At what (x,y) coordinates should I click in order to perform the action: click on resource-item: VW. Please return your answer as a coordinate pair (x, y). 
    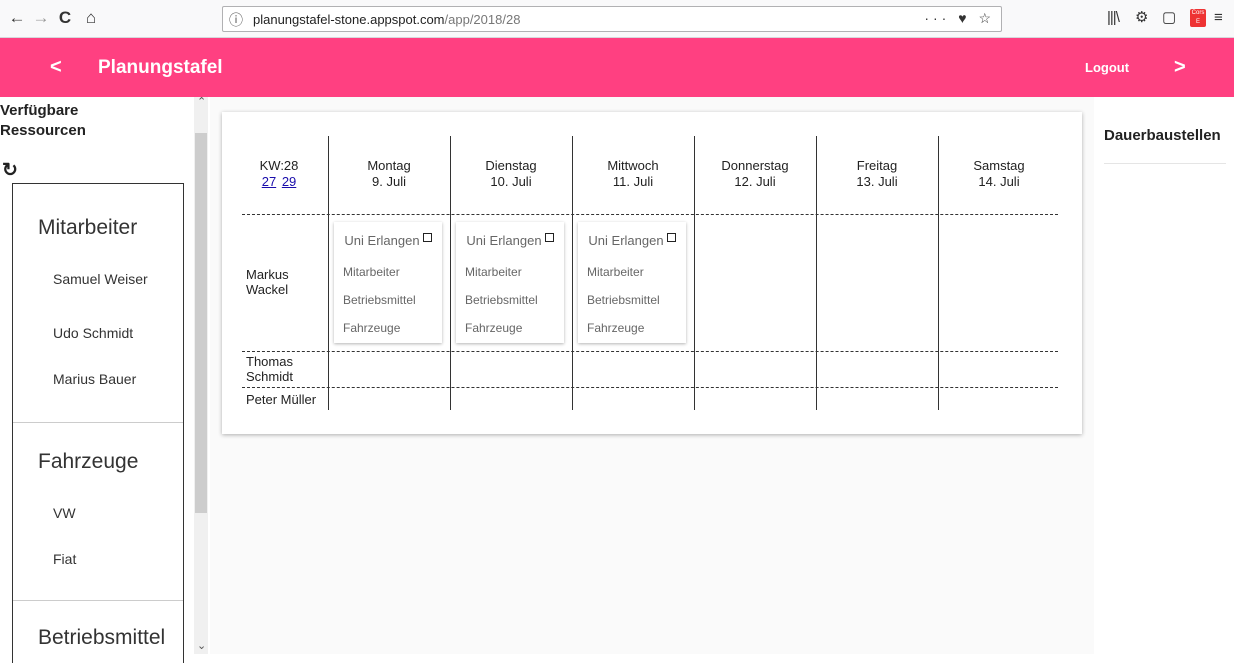
    Looking at the image, I should click on (103, 513).